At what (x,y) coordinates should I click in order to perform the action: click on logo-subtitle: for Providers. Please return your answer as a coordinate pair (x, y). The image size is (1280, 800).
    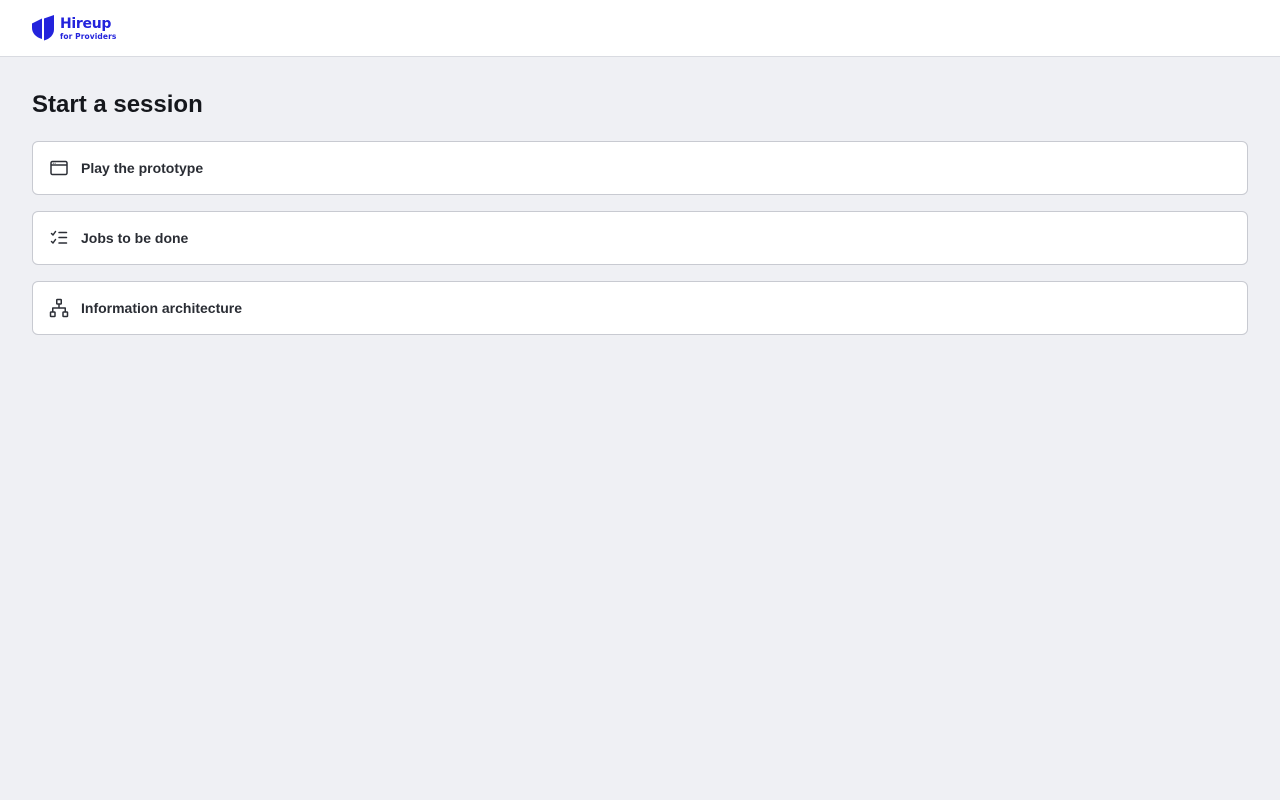
    Looking at the image, I should click on (88, 36).